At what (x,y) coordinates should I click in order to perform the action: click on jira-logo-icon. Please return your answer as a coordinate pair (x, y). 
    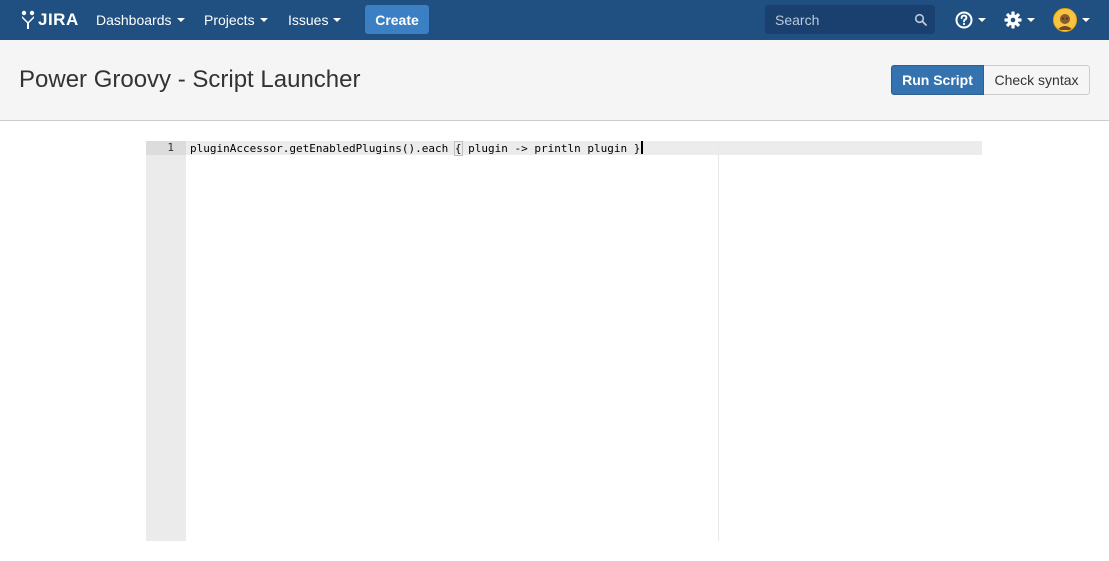
    Looking at the image, I should click on (28, 19).